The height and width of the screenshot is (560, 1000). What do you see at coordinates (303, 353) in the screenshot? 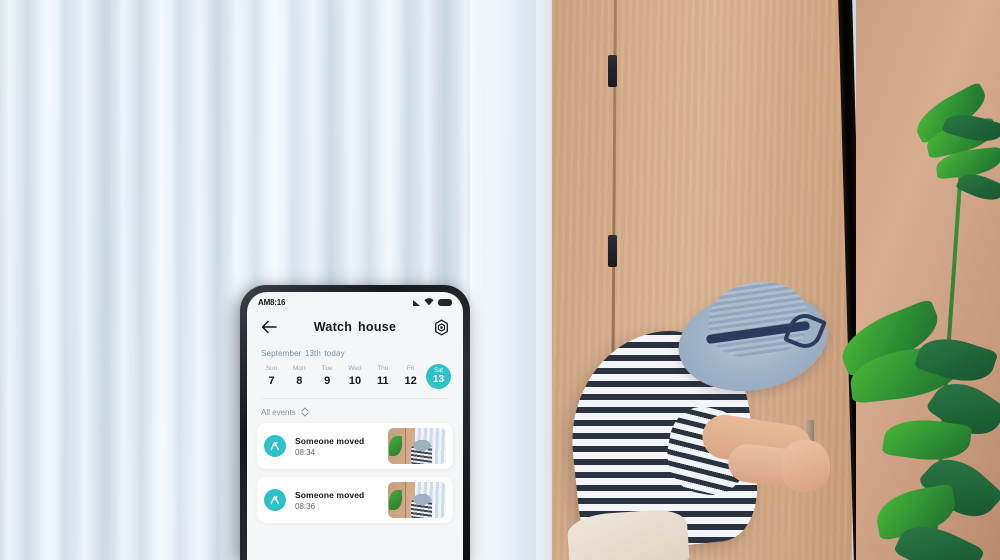
I see `date-label: September 13th today` at bounding box center [303, 353].